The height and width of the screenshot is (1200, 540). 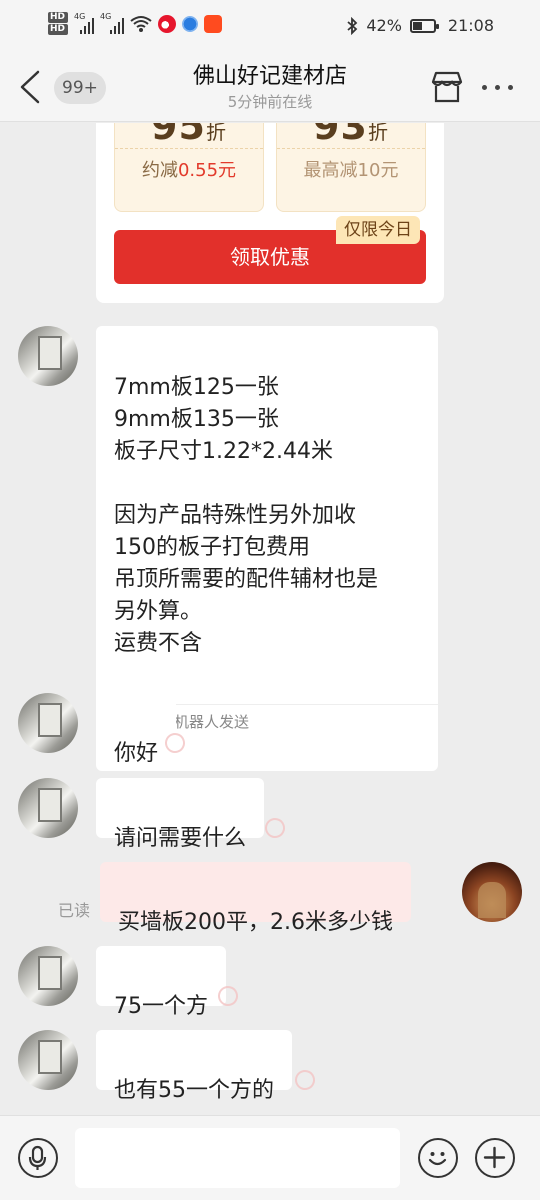 What do you see at coordinates (161, 982) in the screenshot?
I see `message-bubble: 75一个方` at bounding box center [161, 982].